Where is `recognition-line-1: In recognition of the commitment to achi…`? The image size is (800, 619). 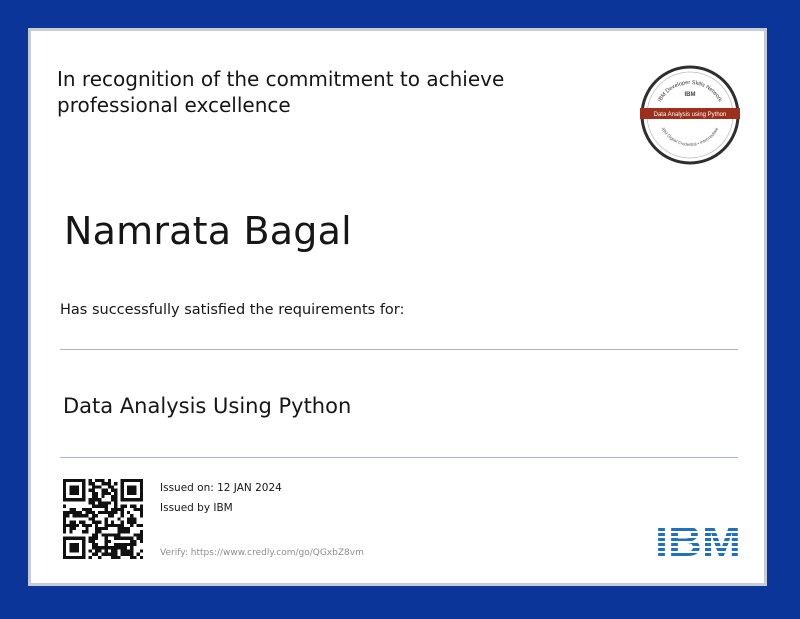
recognition-line-1: In recognition of the commitment to achi… is located at coordinates (281, 79).